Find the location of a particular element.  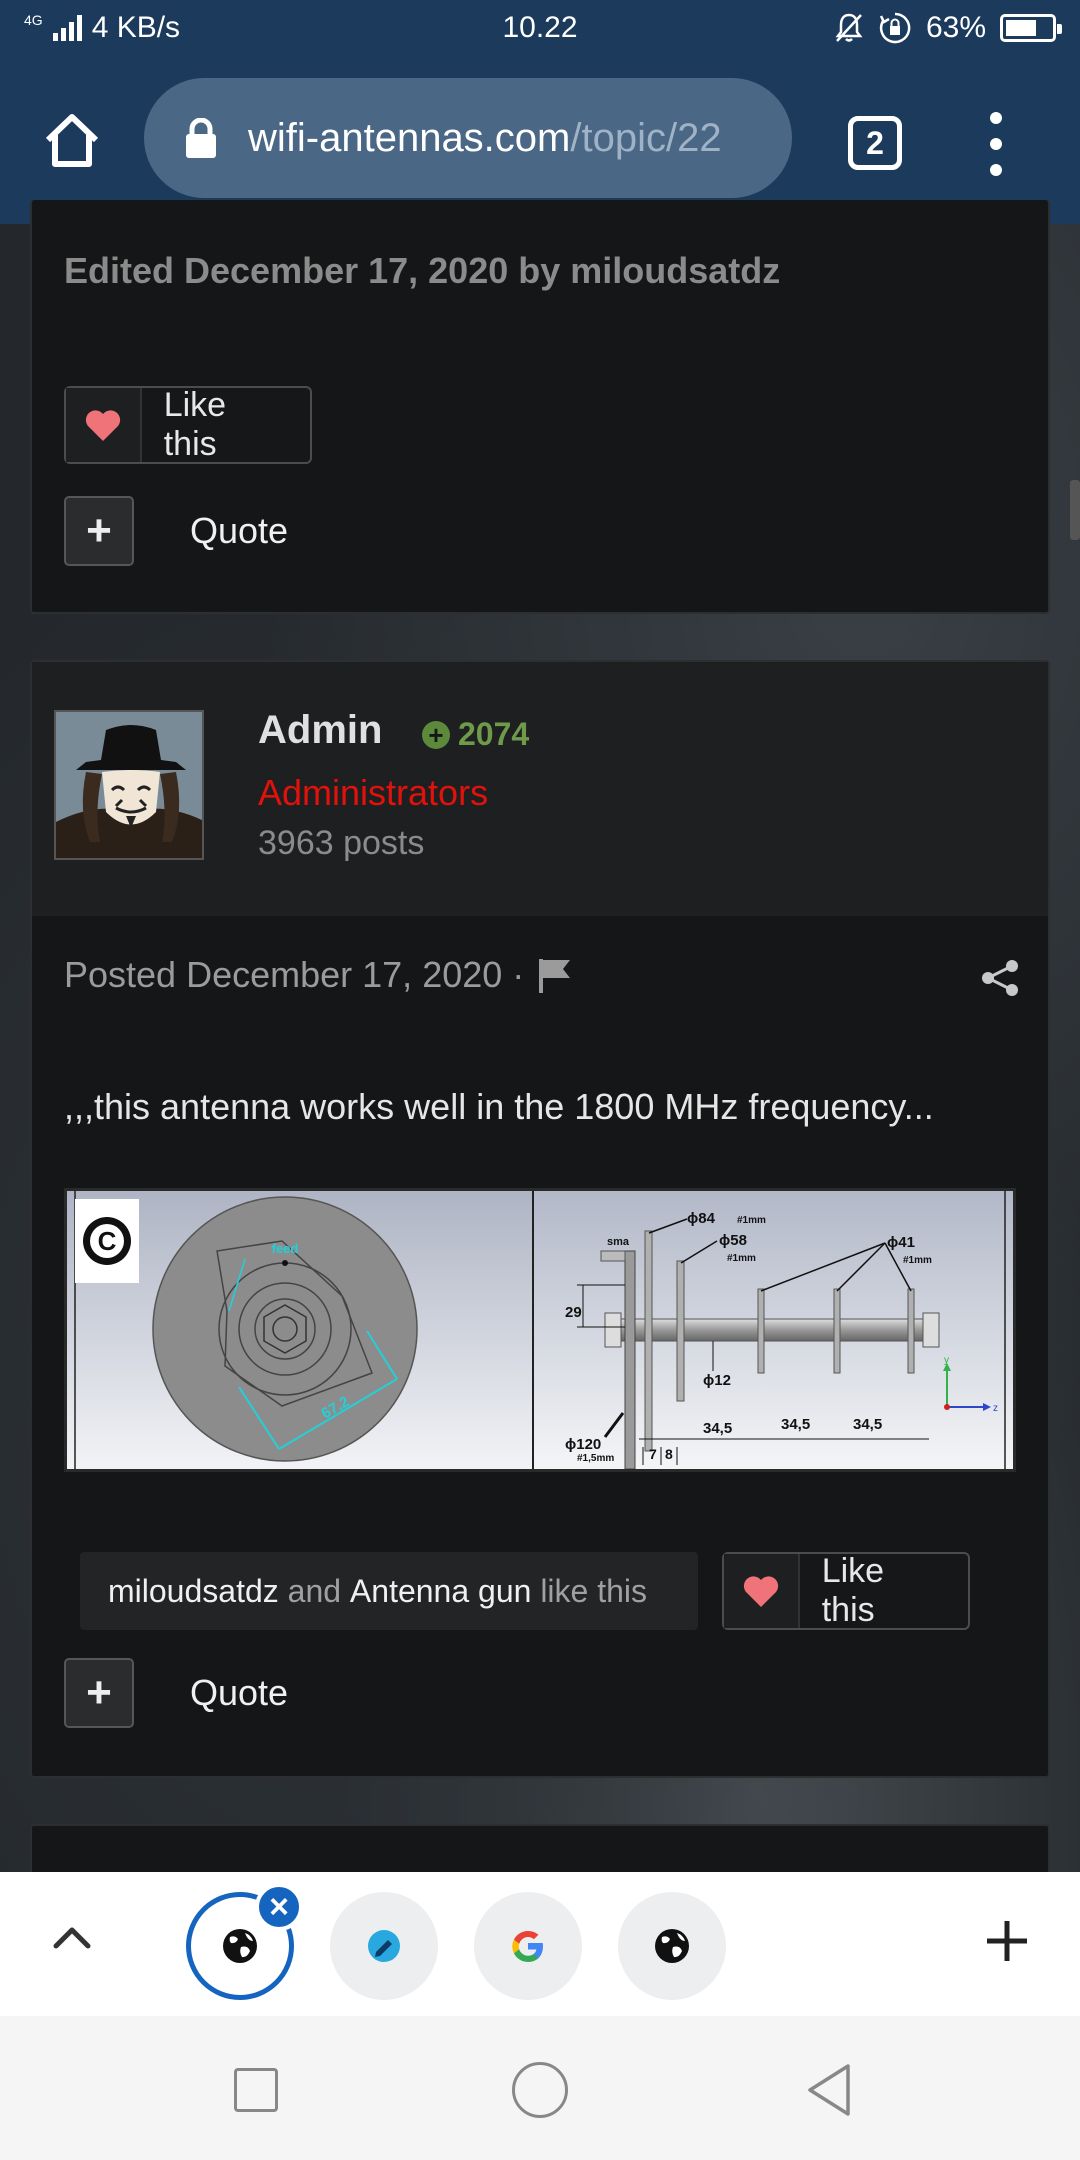

app-pen-icon is located at coordinates (384, 1946).